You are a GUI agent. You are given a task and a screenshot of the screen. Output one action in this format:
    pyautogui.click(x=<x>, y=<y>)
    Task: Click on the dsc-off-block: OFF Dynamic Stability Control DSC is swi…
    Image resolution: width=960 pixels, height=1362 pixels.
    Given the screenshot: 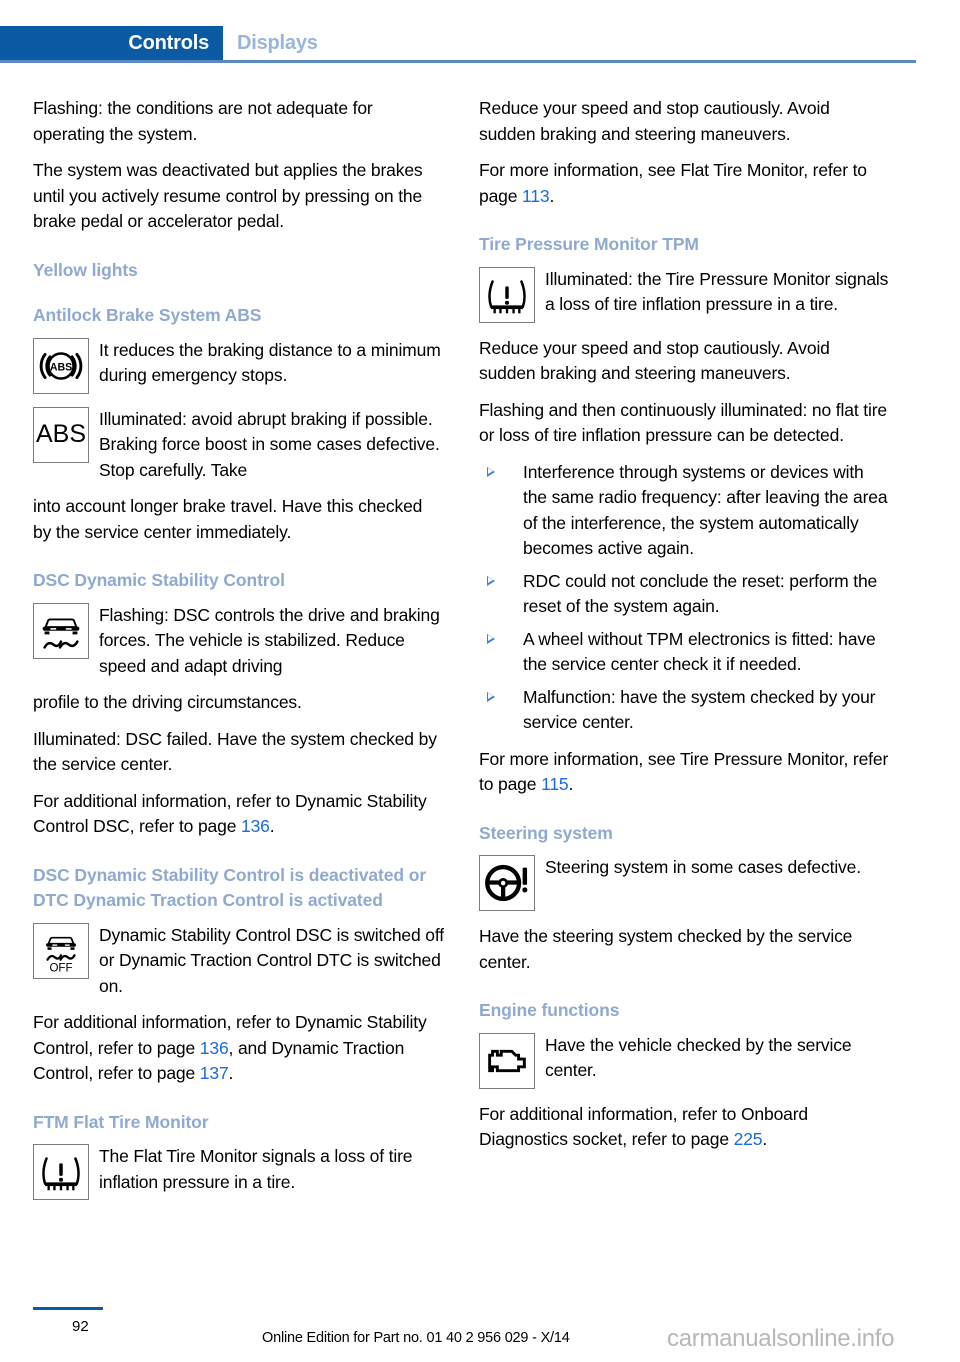 What is the action you would take?
    pyautogui.click(x=238, y=961)
    